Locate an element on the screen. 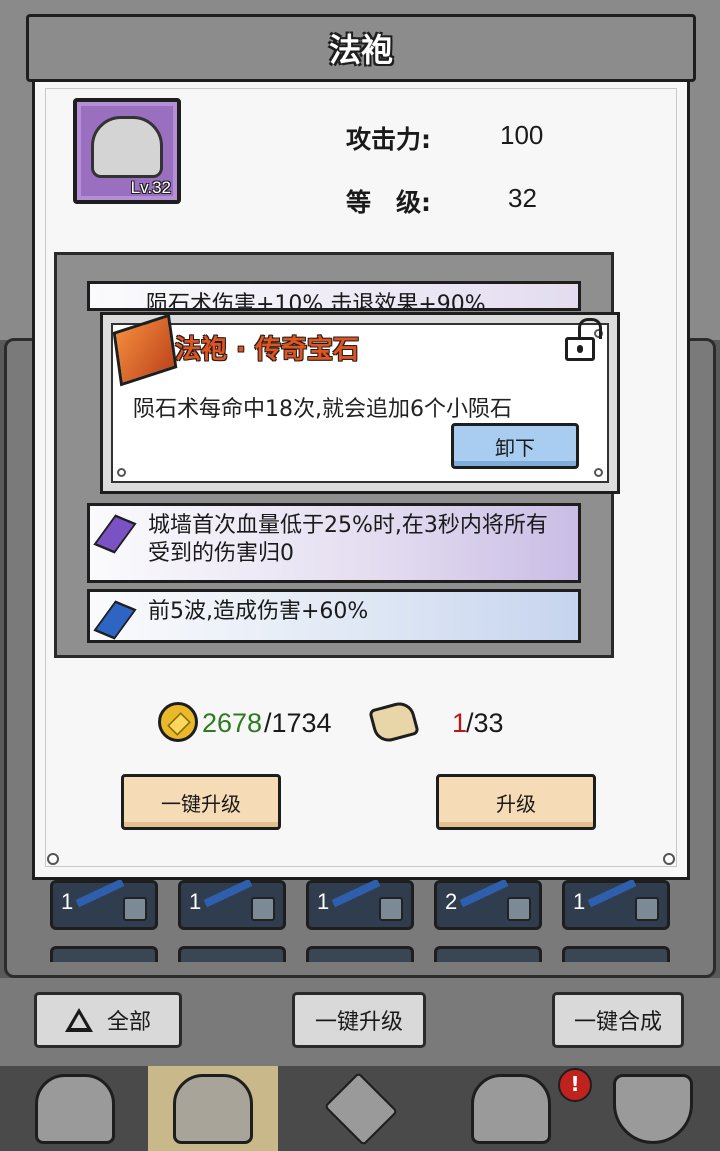 This screenshot has width=720, height=1151. filter-all-label: 全部 is located at coordinates (128, 1022).